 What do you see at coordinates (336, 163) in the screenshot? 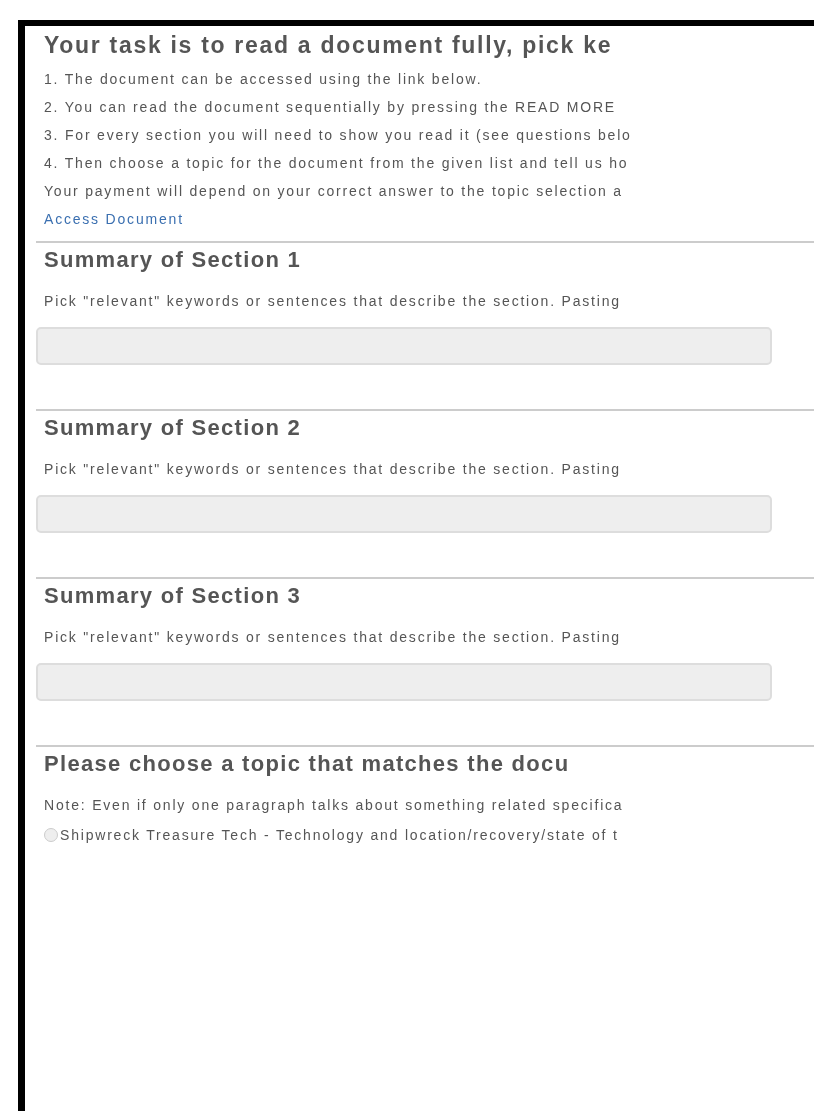
I see `instruction-text: 4. Then choose a topic for the document from the given list and tell us ho` at bounding box center [336, 163].